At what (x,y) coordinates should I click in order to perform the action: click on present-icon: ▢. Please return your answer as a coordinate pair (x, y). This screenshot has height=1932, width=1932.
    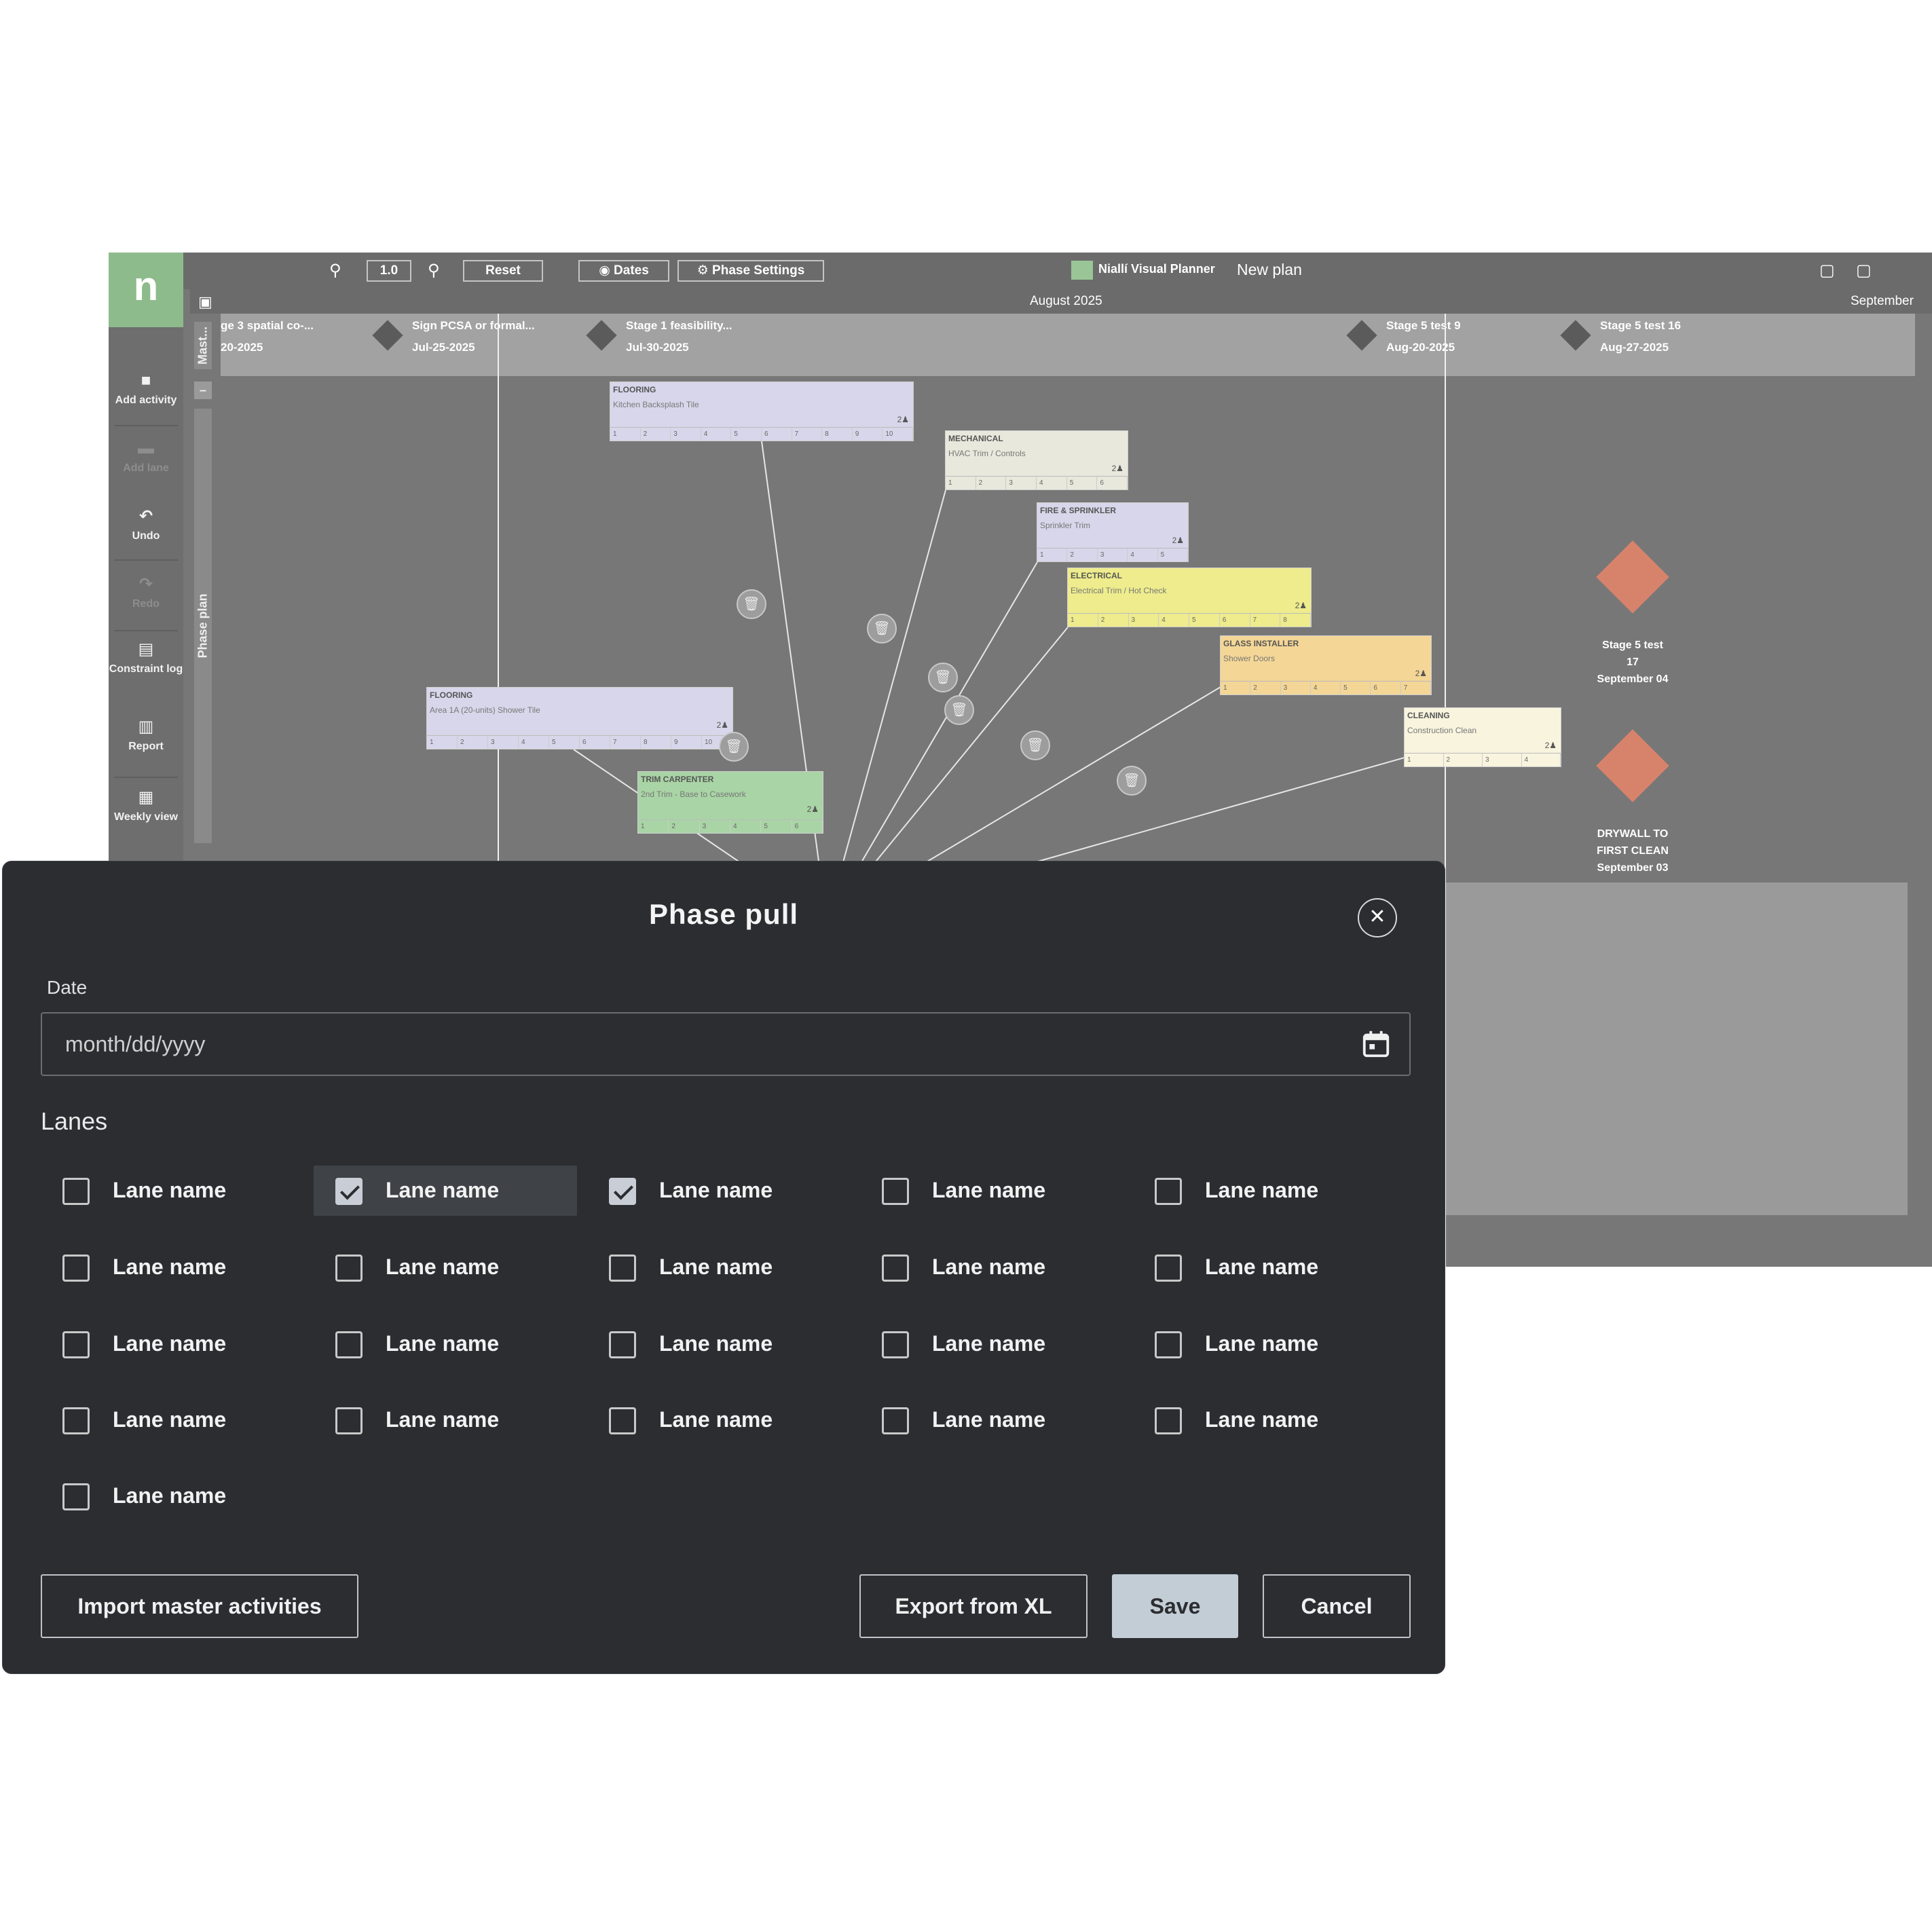
    Looking at the image, I should click on (1864, 270).